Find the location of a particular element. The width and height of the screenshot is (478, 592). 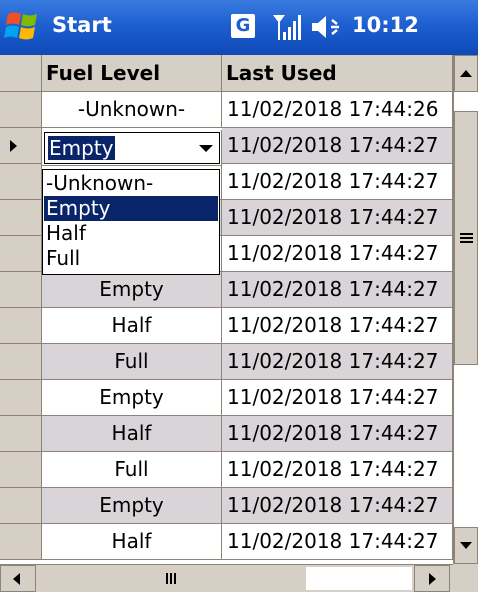

column-header-last-used: Last Used is located at coordinates (337, 73).